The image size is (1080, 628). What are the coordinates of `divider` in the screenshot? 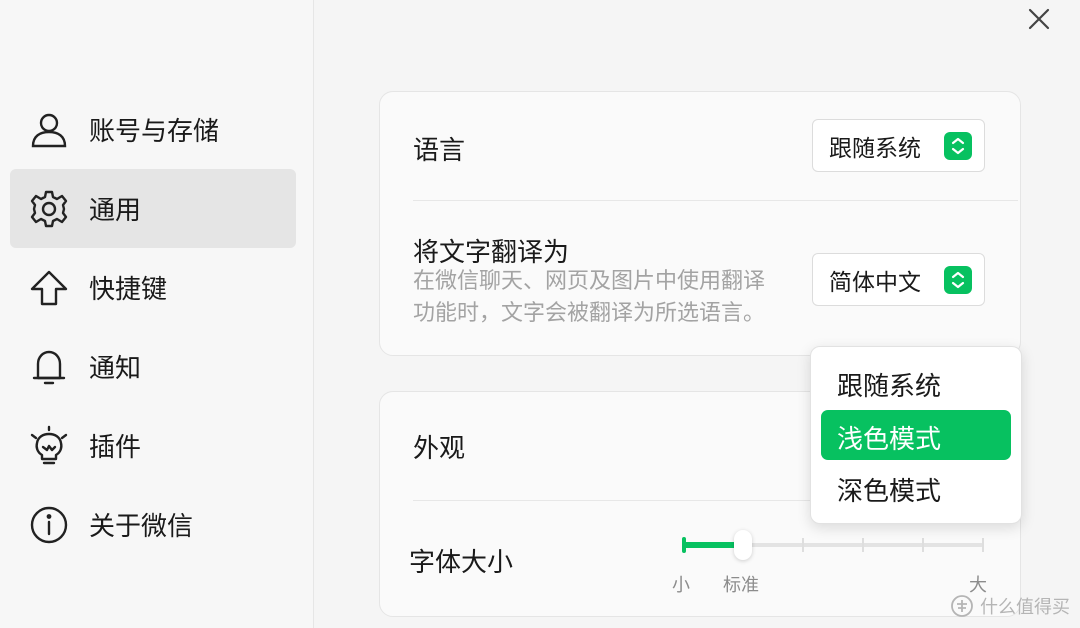 It's located at (715, 200).